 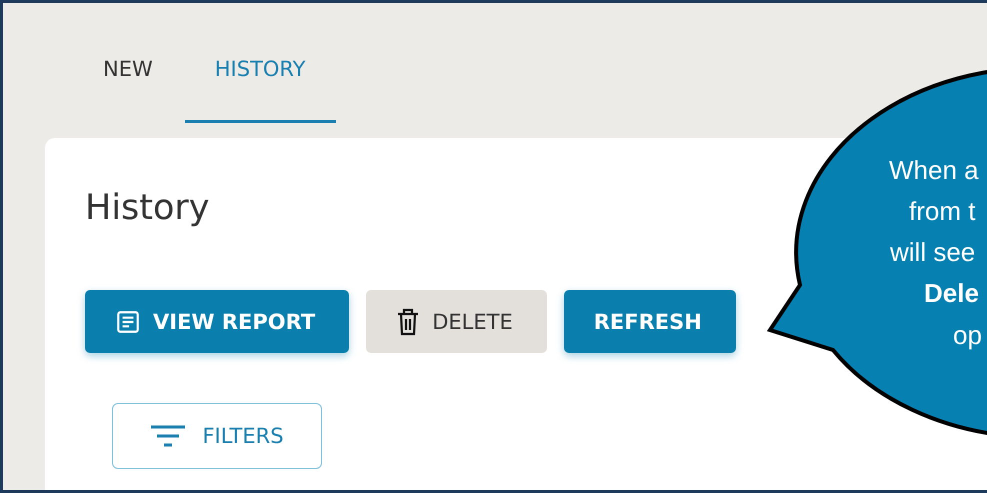 I want to click on action-button: VIEW REPORT, so click(x=217, y=321).